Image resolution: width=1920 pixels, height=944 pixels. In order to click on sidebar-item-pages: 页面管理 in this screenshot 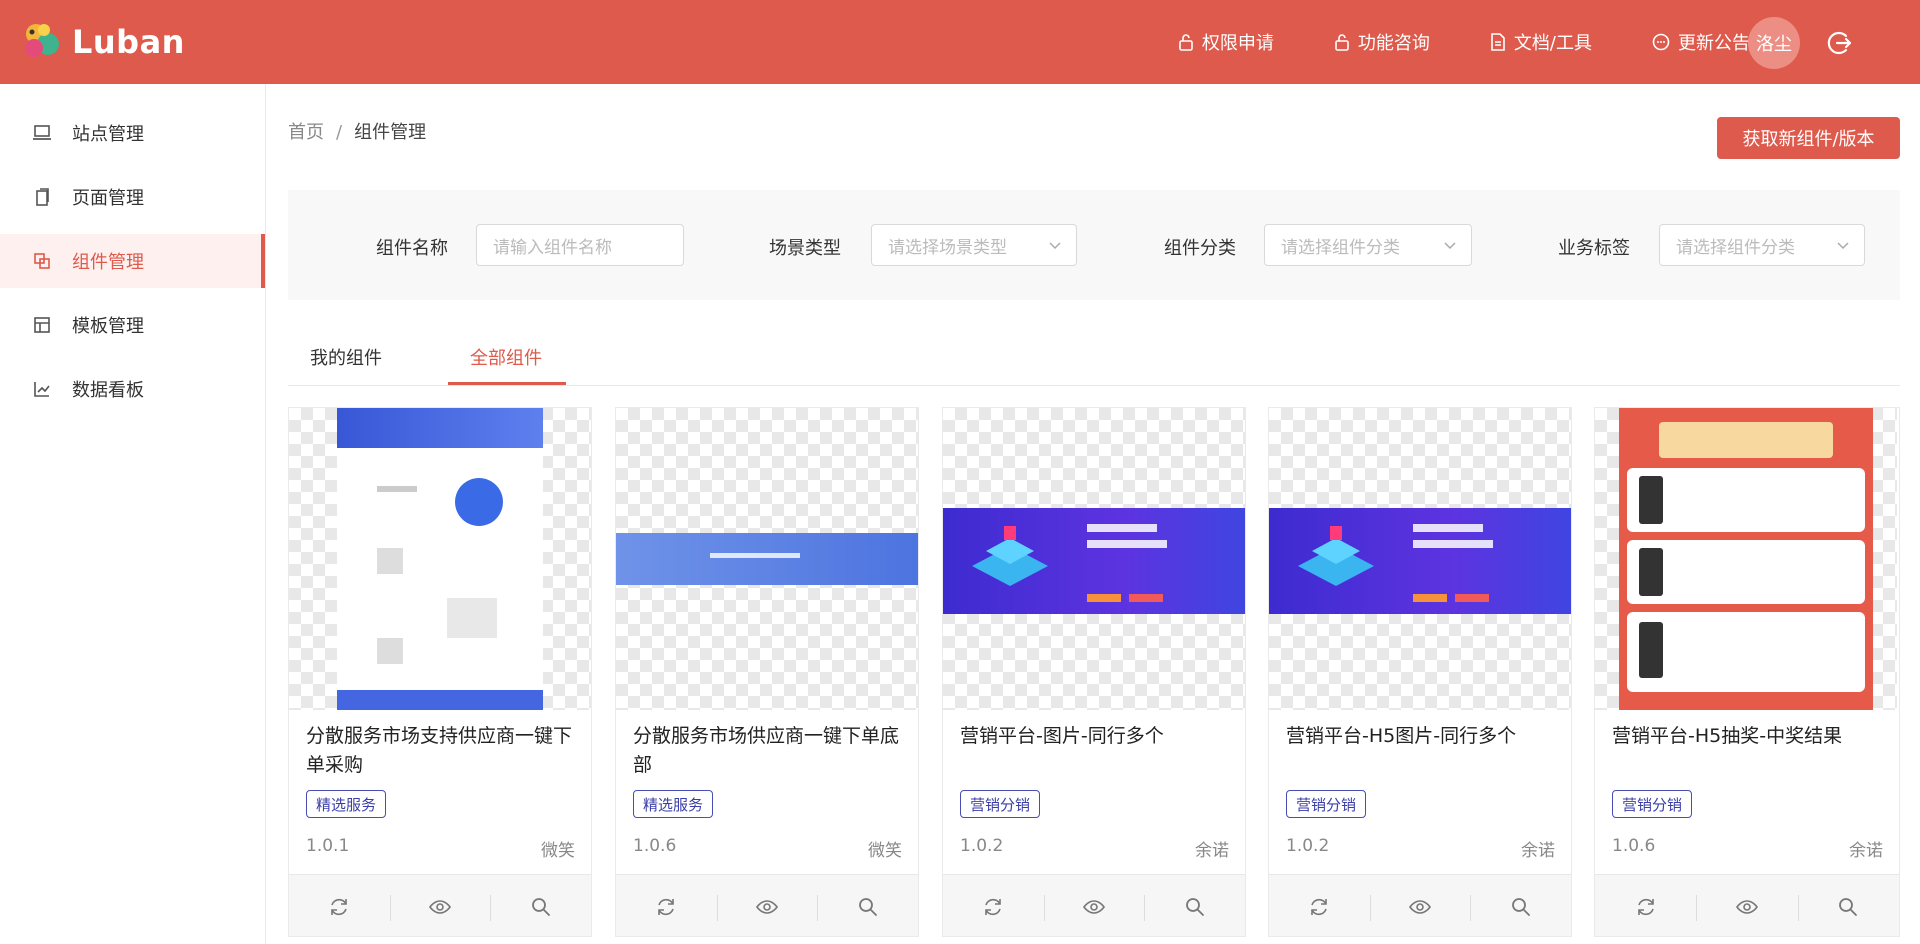, I will do `click(132, 197)`.